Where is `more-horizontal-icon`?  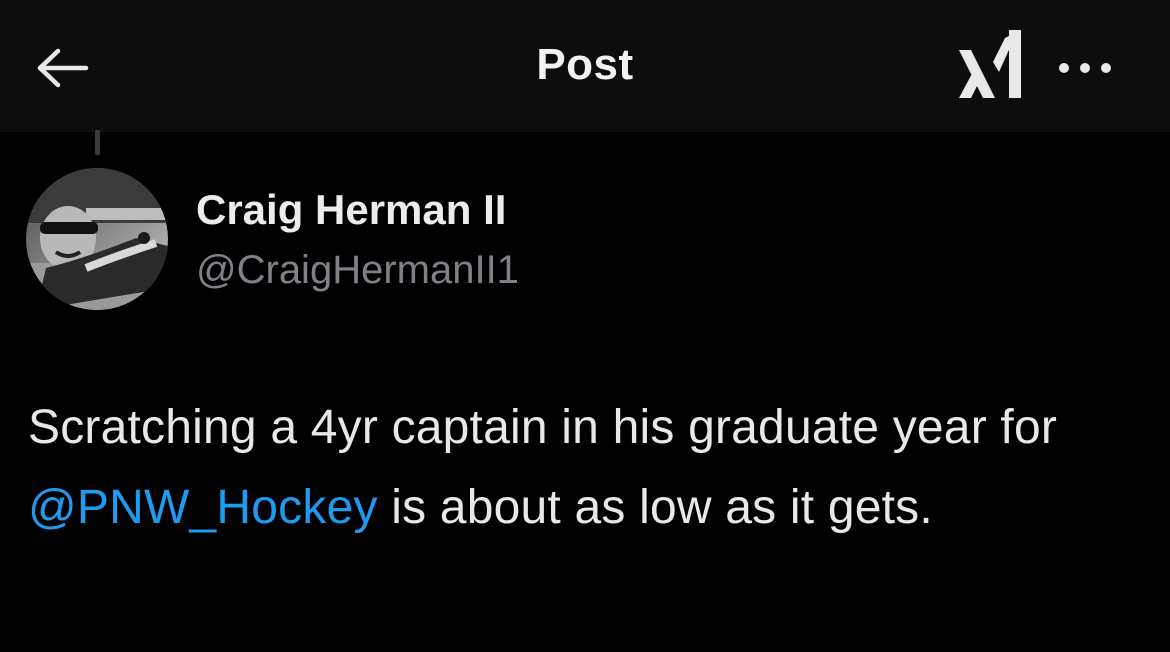
more-horizontal-icon is located at coordinates (1085, 68).